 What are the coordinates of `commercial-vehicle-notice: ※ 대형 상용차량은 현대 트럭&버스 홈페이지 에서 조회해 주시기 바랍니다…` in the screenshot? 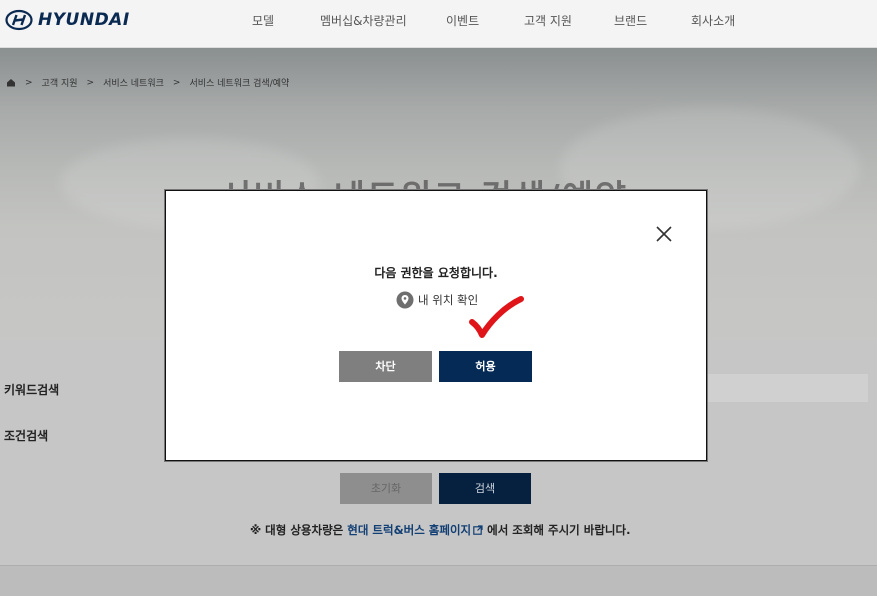 It's located at (440, 530).